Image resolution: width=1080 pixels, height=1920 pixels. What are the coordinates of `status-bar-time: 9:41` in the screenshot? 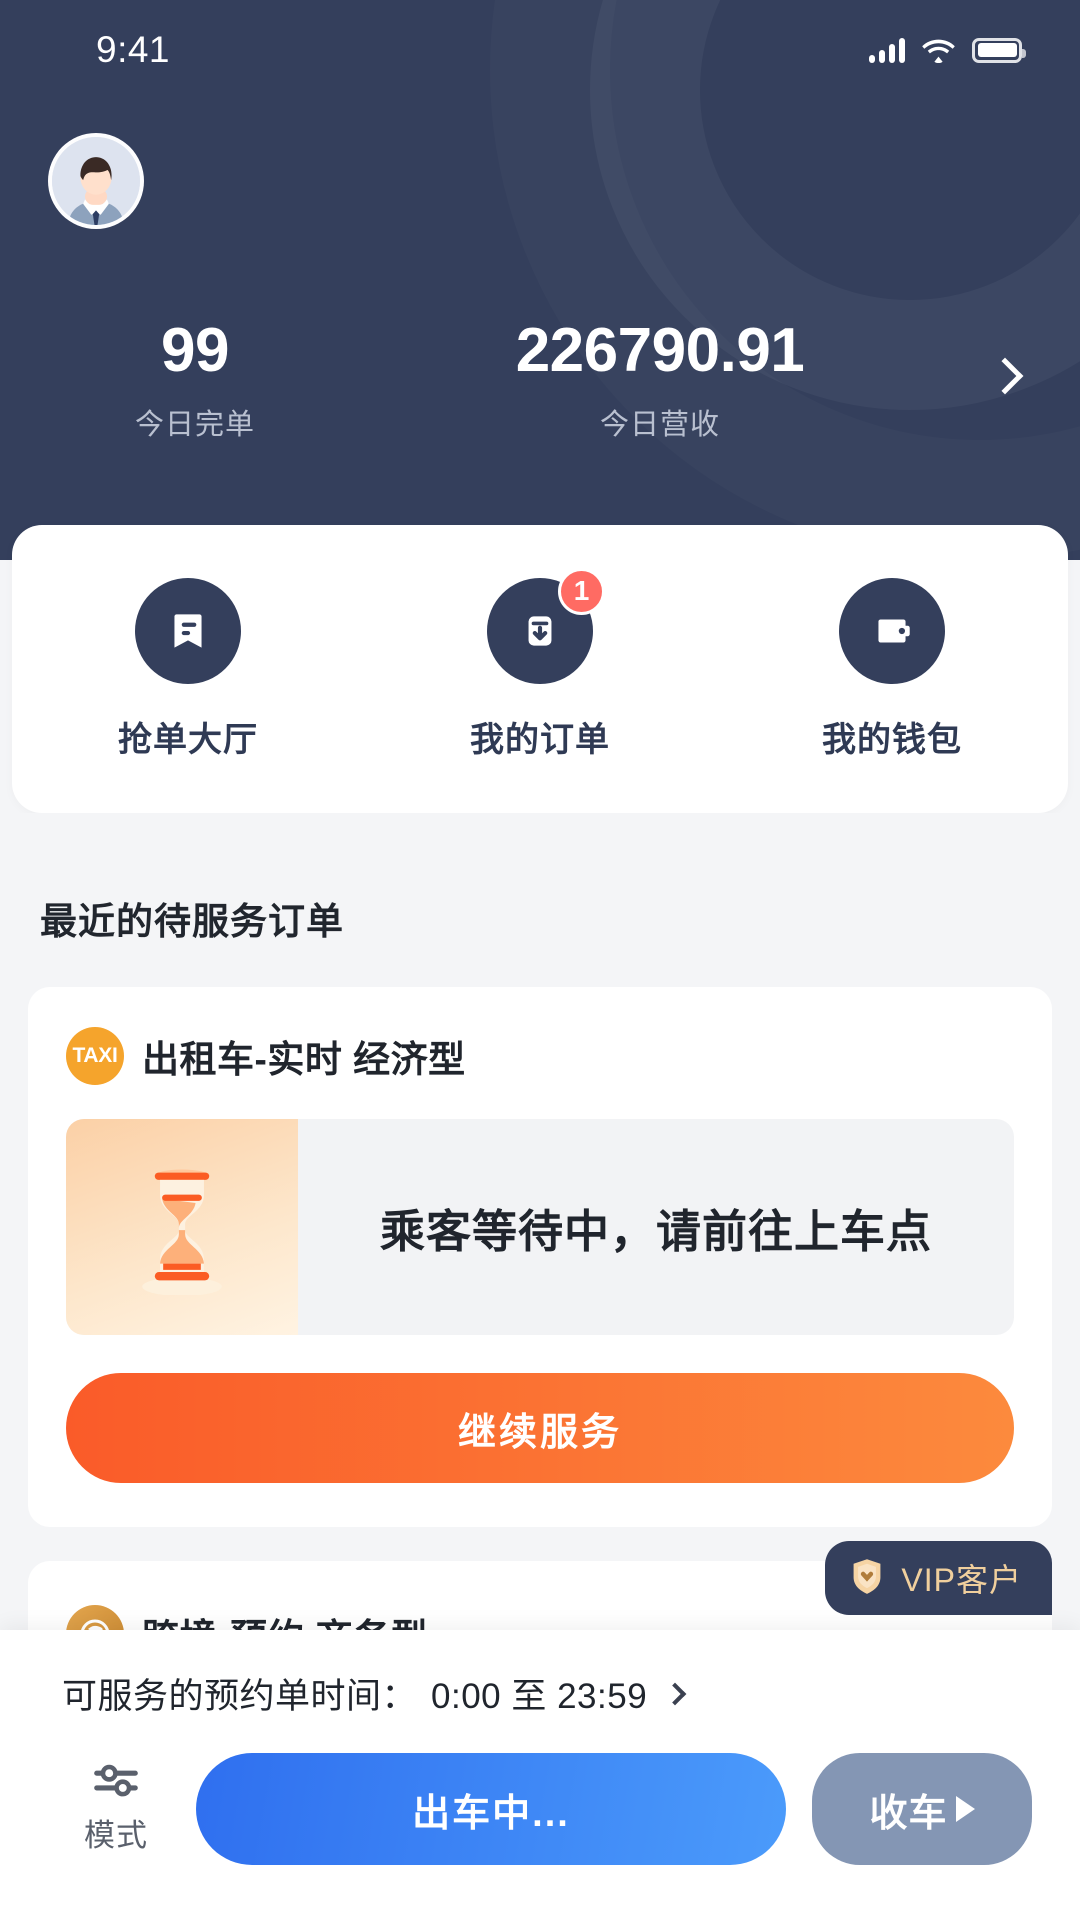 It's located at (133, 49).